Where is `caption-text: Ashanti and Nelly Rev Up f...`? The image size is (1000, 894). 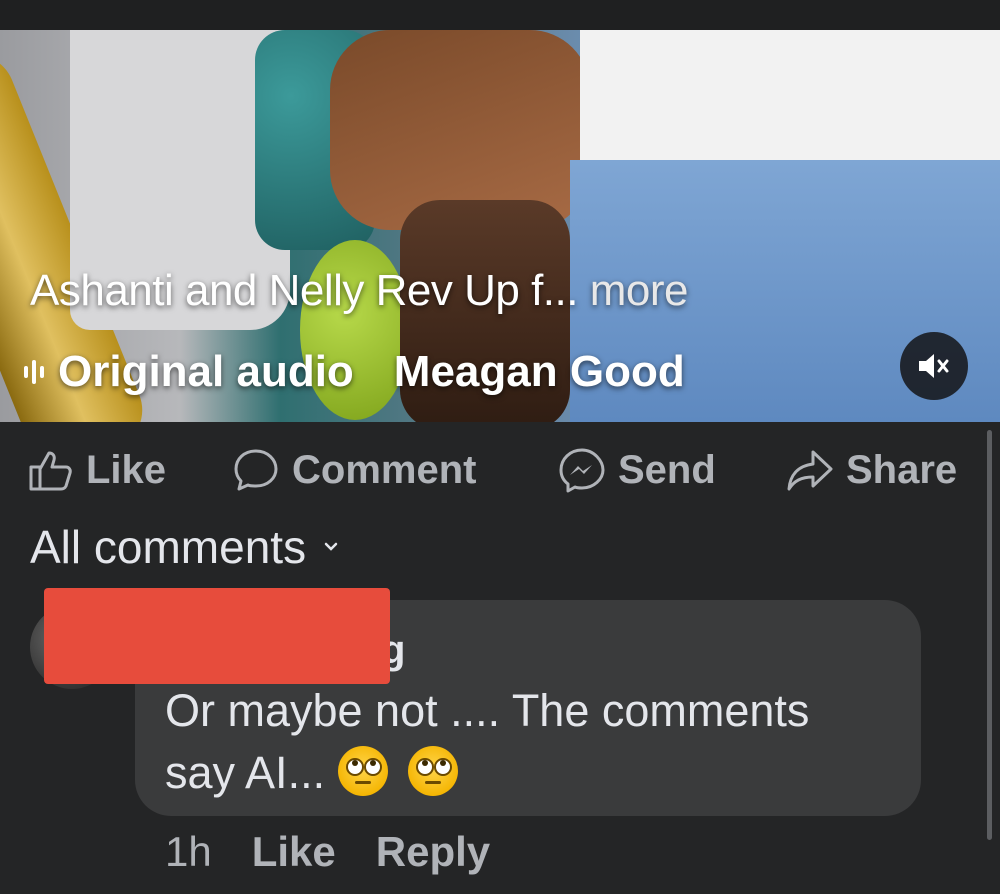
caption-text: Ashanti and Nelly Rev Up f... is located at coordinates (304, 290).